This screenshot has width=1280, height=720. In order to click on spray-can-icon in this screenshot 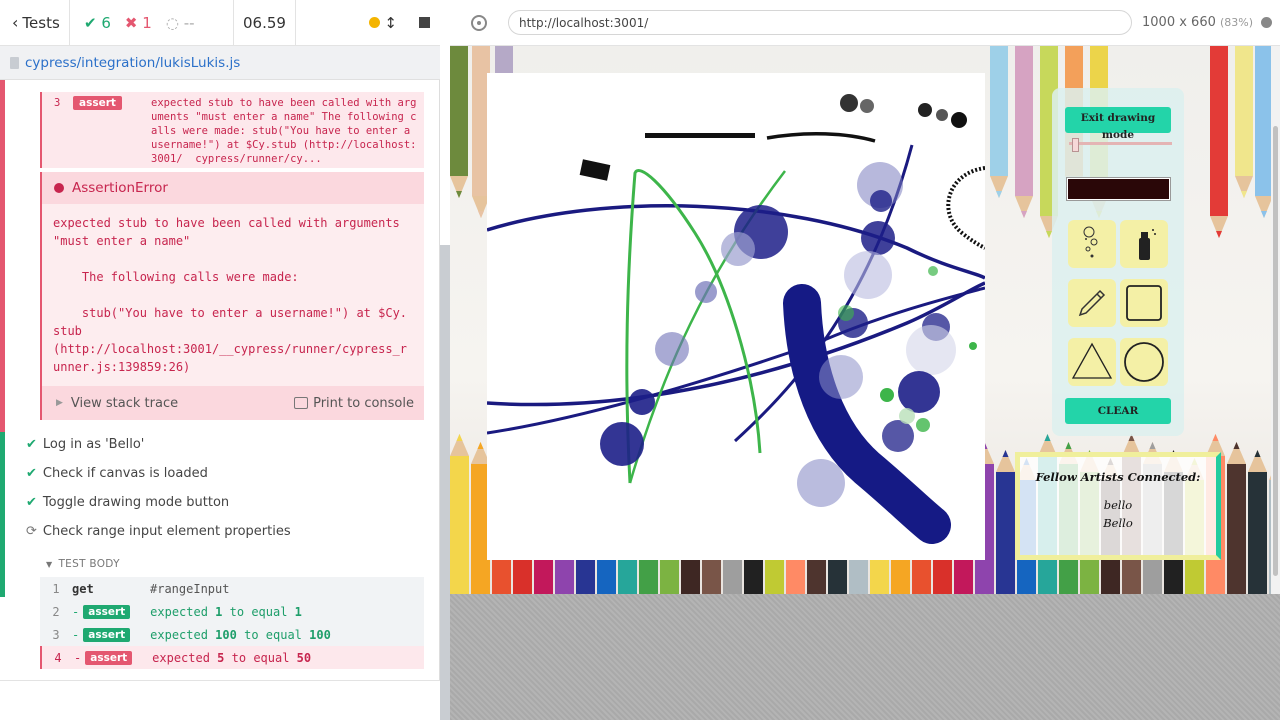, I will do `click(1147, 244)`.